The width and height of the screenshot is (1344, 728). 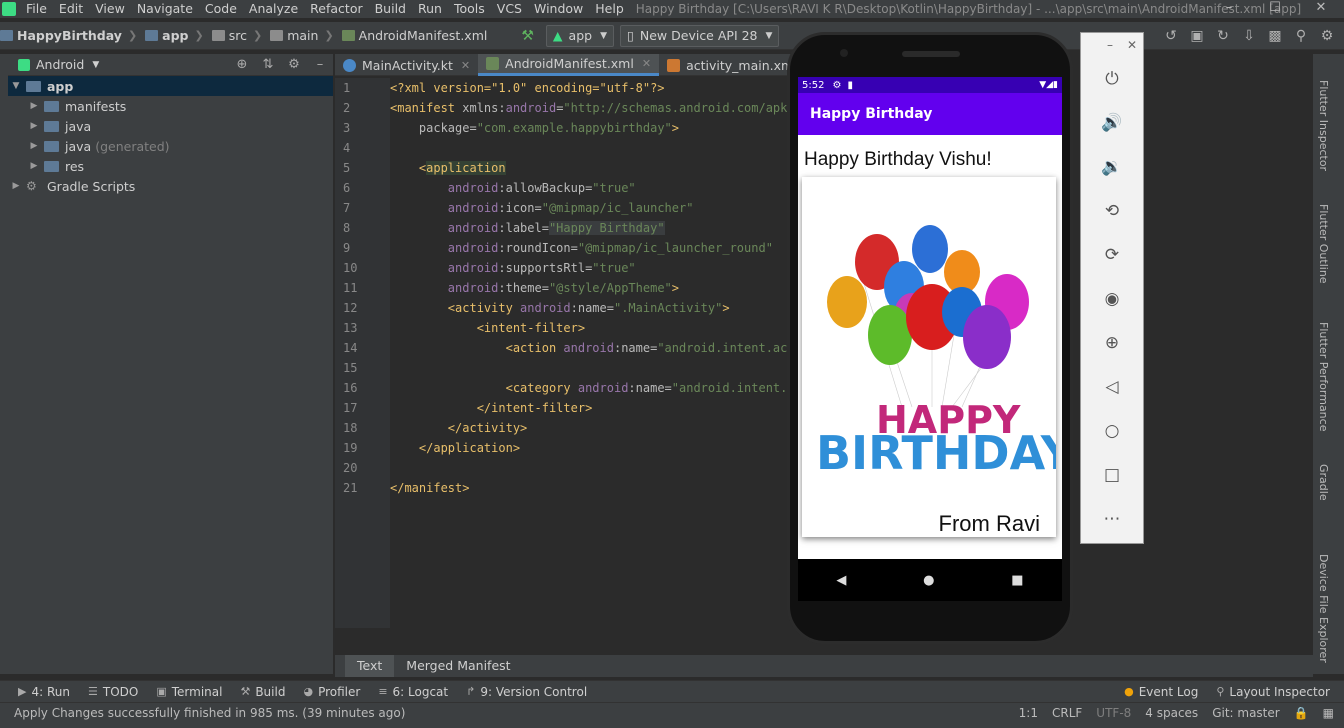 What do you see at coordinates (1197, 36) in the screenshot?
I see `avd-manager-icon: ▣` at bounding box center [1197, 36].